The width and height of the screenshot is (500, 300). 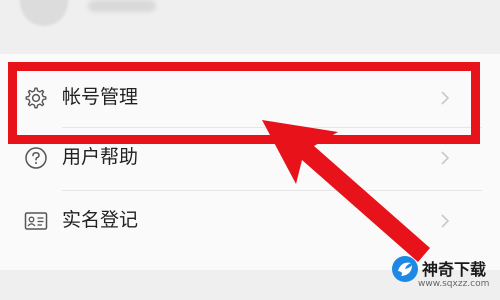 What do you see at coordinates (454, 269) in the screenshot?
I see `watermark-title: 神奇下载` at bounding box center [454, 269].